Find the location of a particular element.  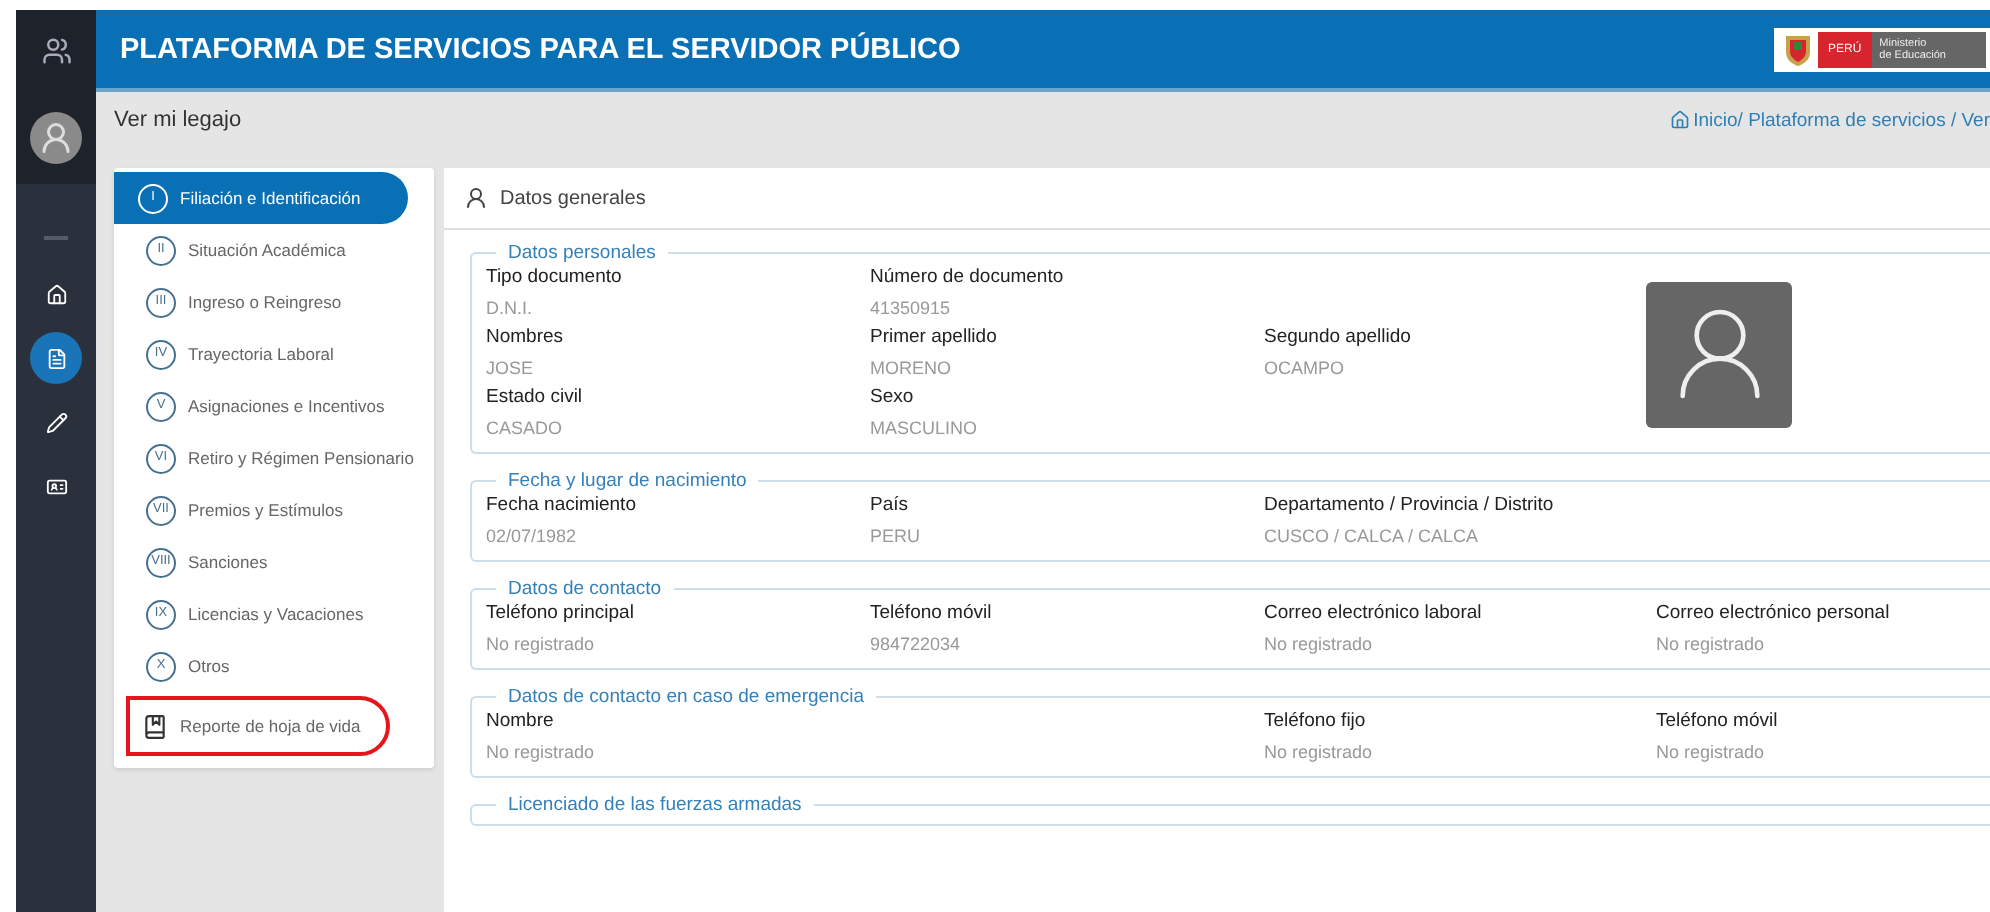

field-label: Departamento / Provincia / Distrito is located at coordinates (1410, 505).